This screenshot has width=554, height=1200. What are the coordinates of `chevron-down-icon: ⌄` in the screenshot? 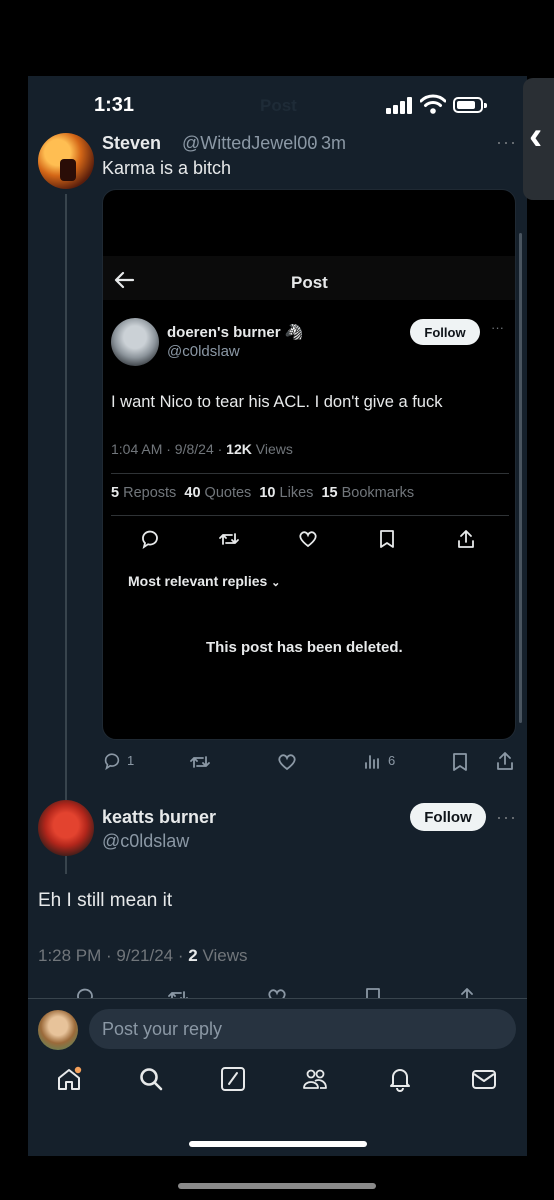 It's located at (276, 583).